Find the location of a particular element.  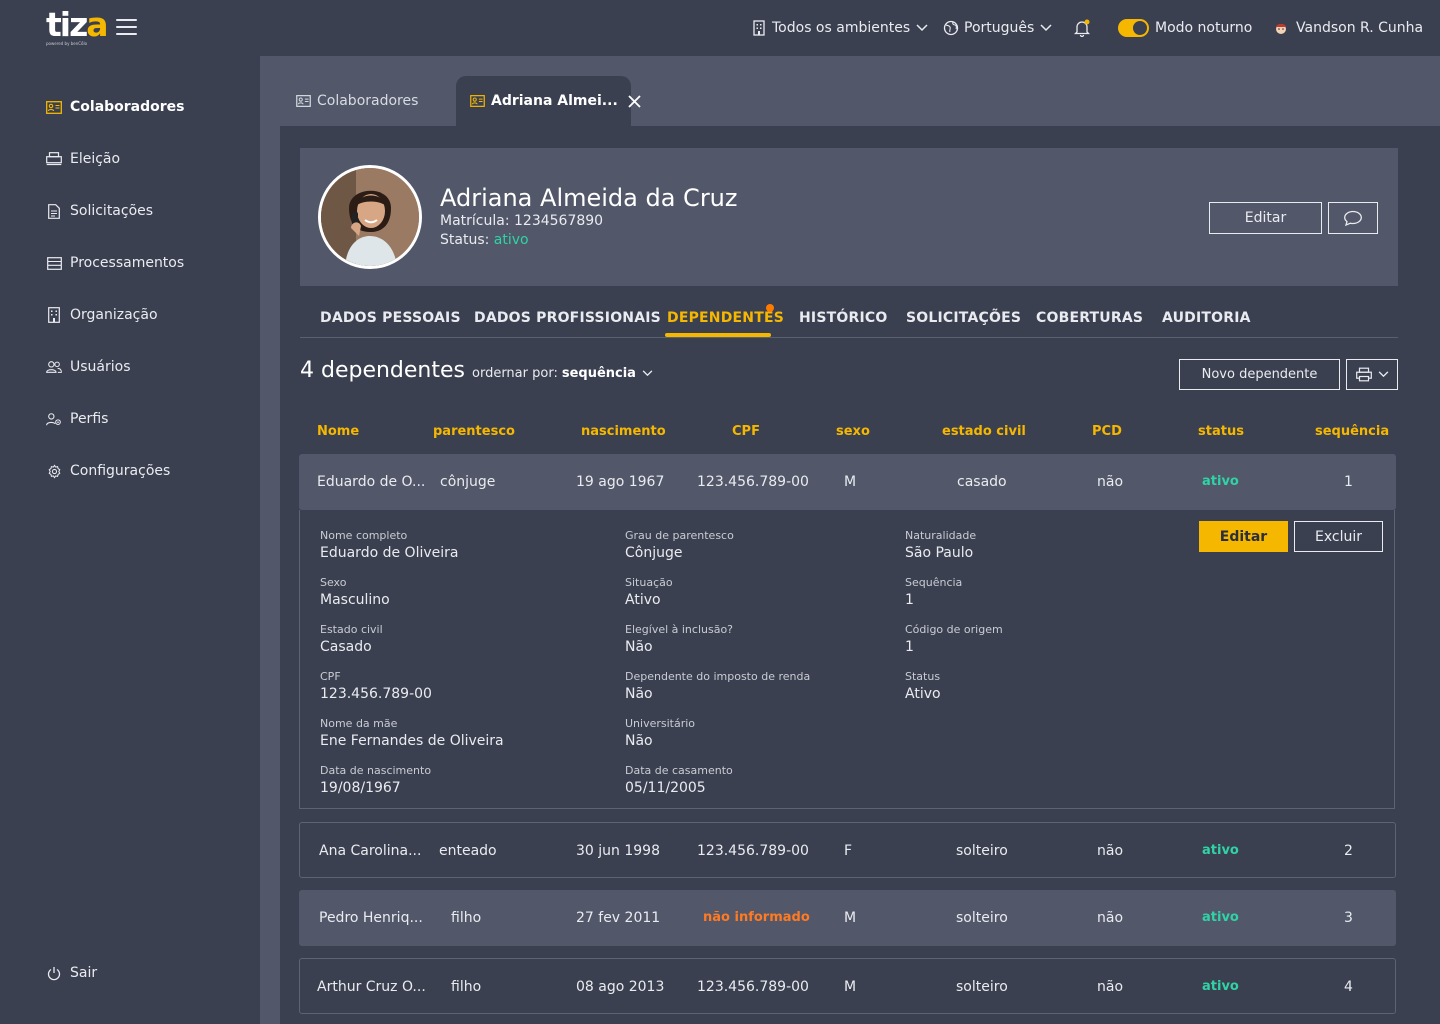

tab-dados-pessoais: DADOS PESSOAIS is located at coordinates (390, 318).